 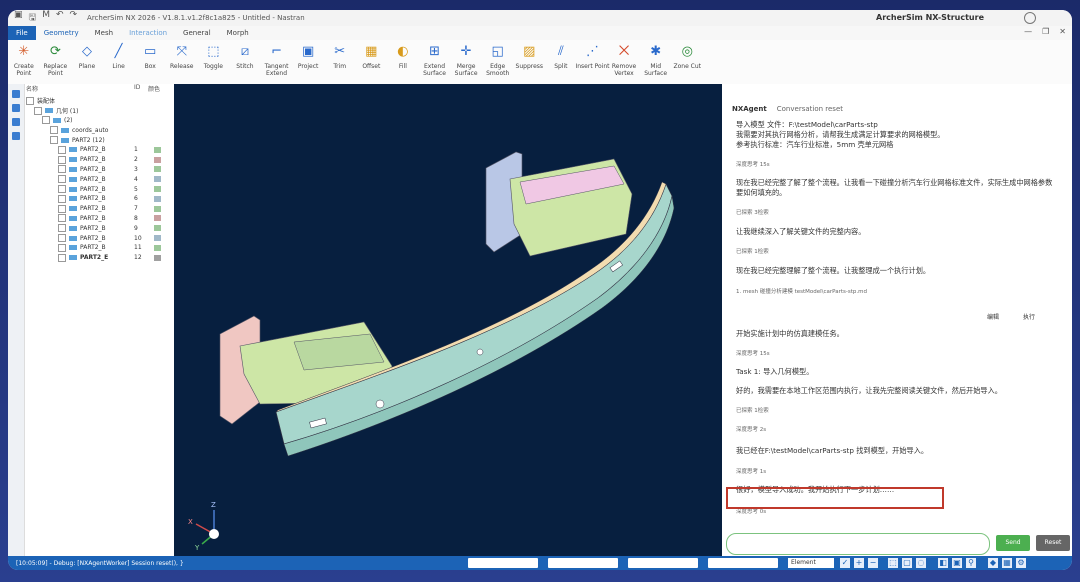 I want to click on tool-fill: ◐ Fill, so click(x=403, y=62).